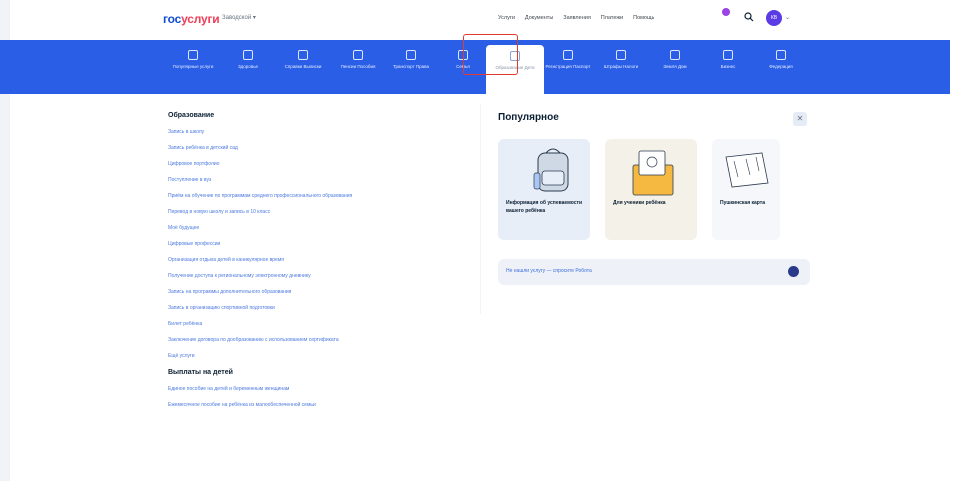 Image resolution: width=960 pixels, height=481 pixels. Describe the element at coordinates (248, 55) in the screenshot. I see `health-icon` at that location.